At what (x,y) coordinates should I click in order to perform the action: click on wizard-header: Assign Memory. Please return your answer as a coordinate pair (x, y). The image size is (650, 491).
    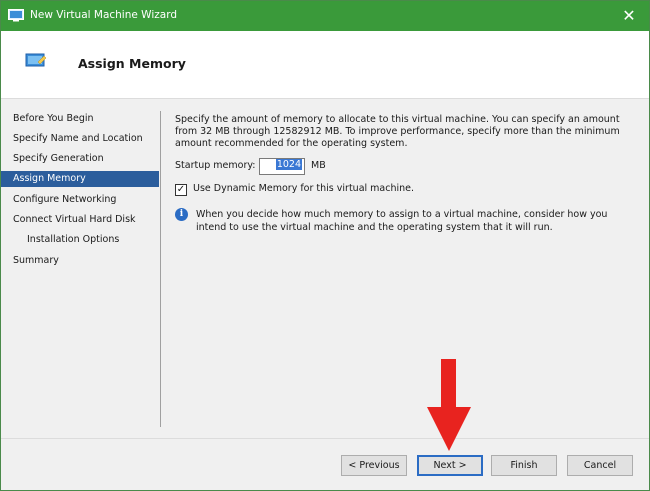
    Looking at the image, I should click on (325, 65).